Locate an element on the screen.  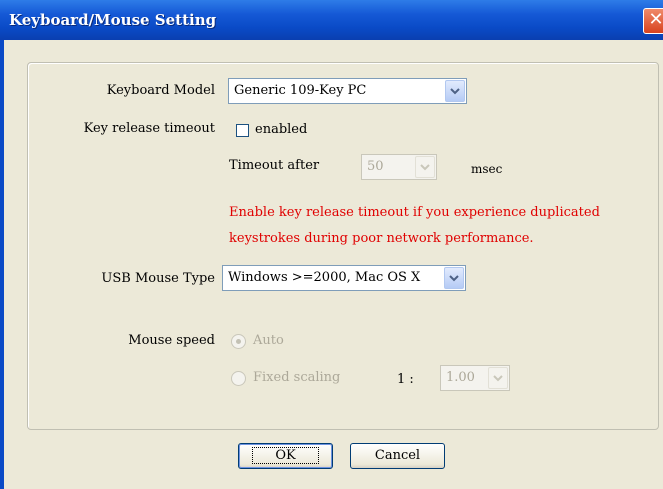
key-release-label: Key release timeout is located at coordinates (149, 128).